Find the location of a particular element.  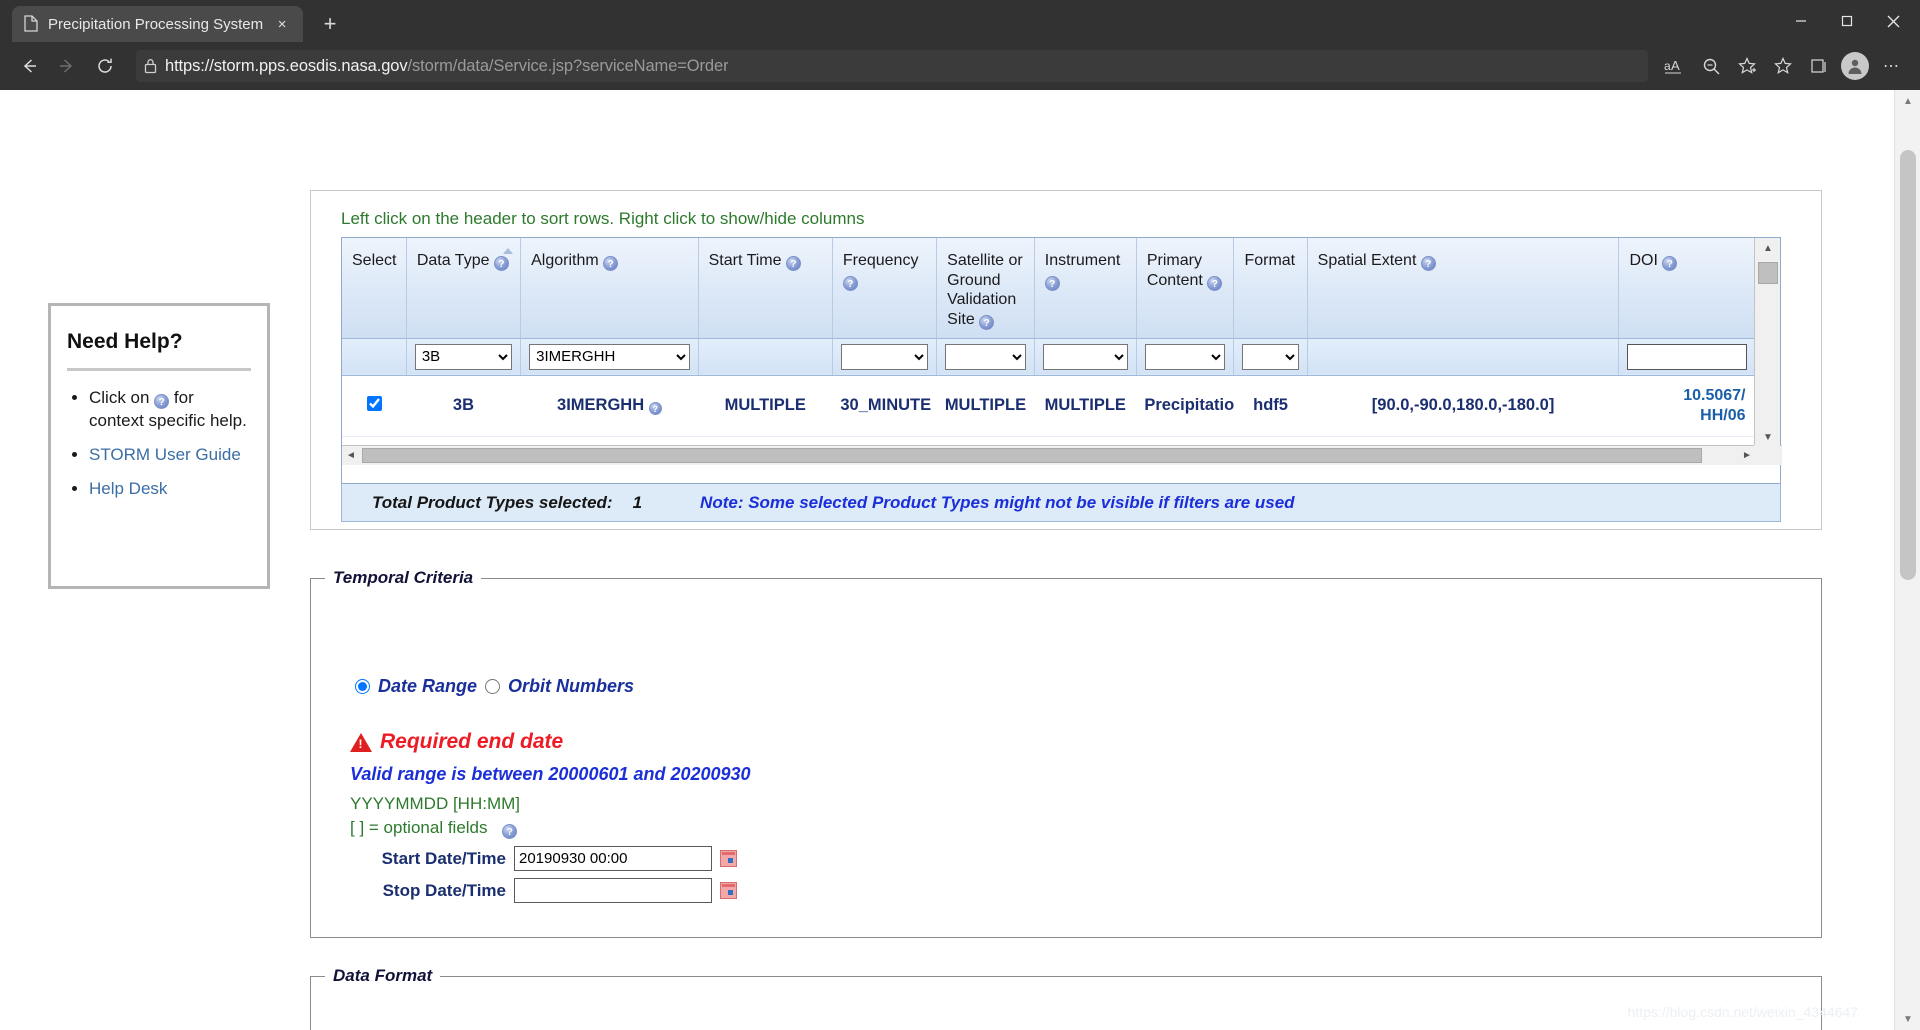

zoom-icon is located at coordinates (1711, 66).